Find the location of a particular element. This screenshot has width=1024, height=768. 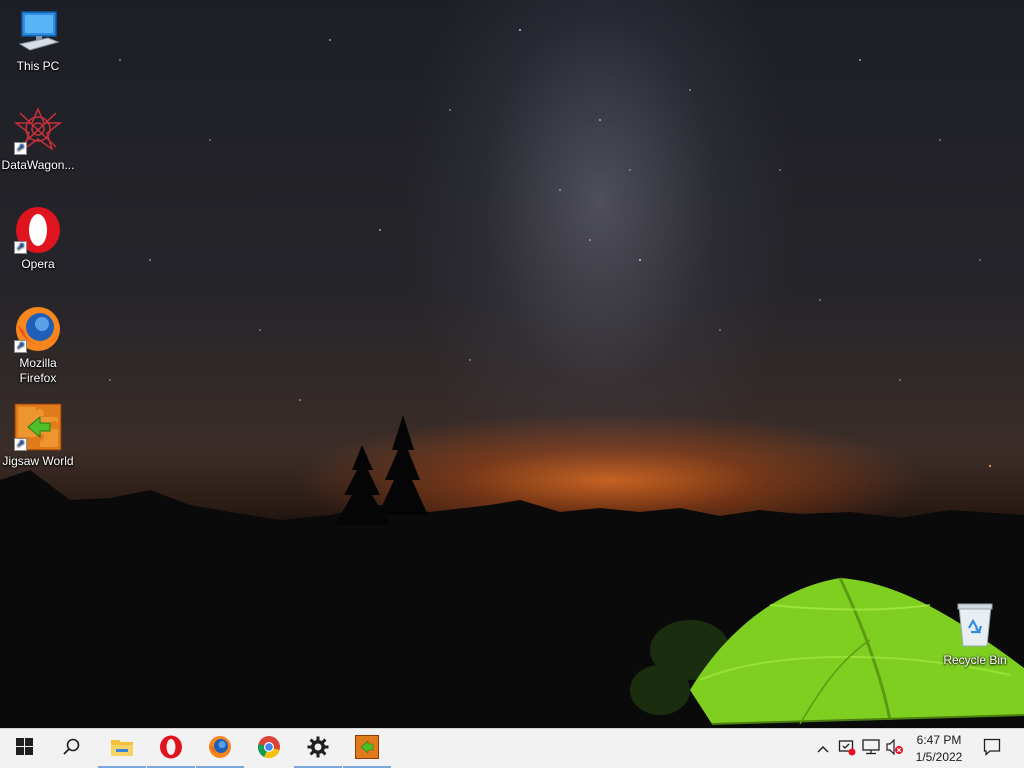

show-hidden-icons-button is located at coordinates (823, 749).